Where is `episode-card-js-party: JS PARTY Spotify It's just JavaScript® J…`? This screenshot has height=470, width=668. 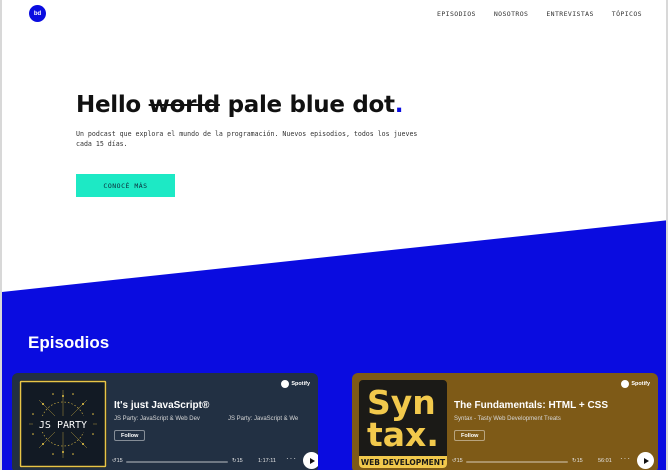 episode-card-js-party: JS PARTY Spotify It's just JavaScript® J… is located at coordinates (165, 421).